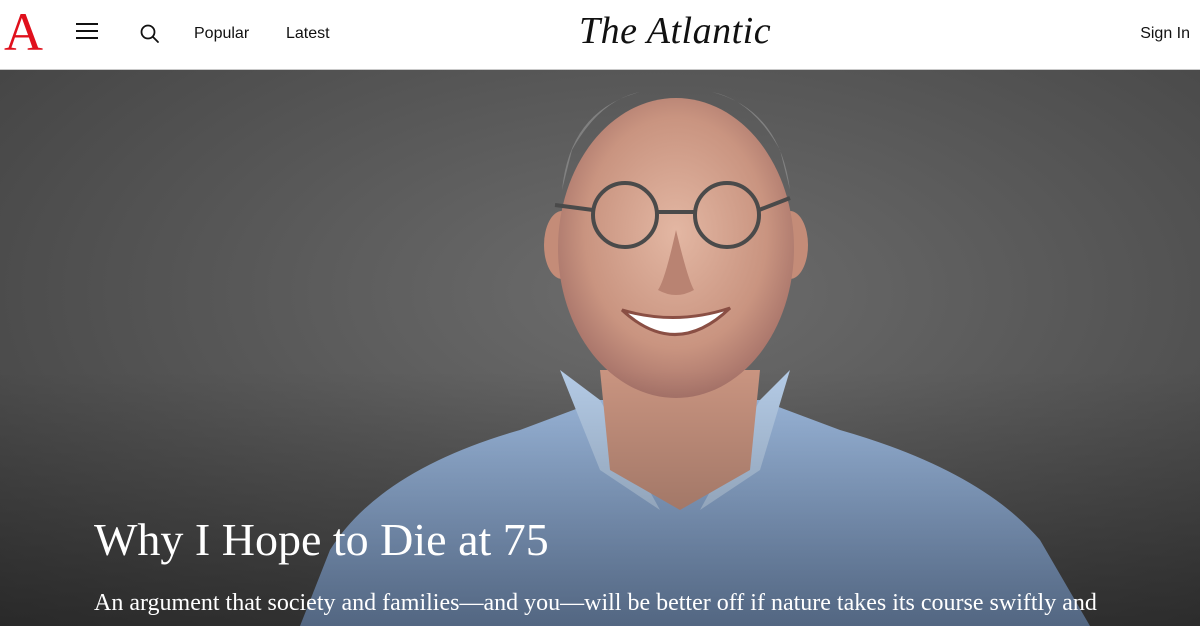 The width and height of the screenshot is (1200, 626). What do you see at coordinates (1165, 34) in the screenshot?
I see `sign-in-link: Sign In` at bounding box center [1165, 34].